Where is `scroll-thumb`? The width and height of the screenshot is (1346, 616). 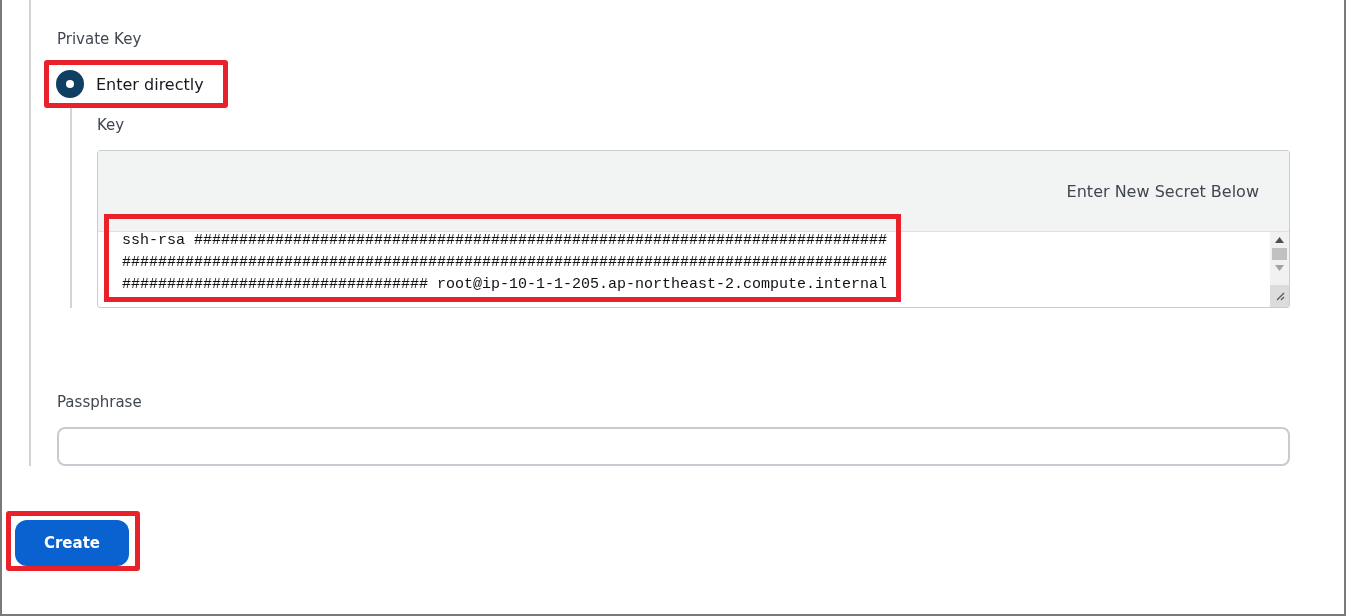 scroll-thumb is located at coordinates (1279, 254).